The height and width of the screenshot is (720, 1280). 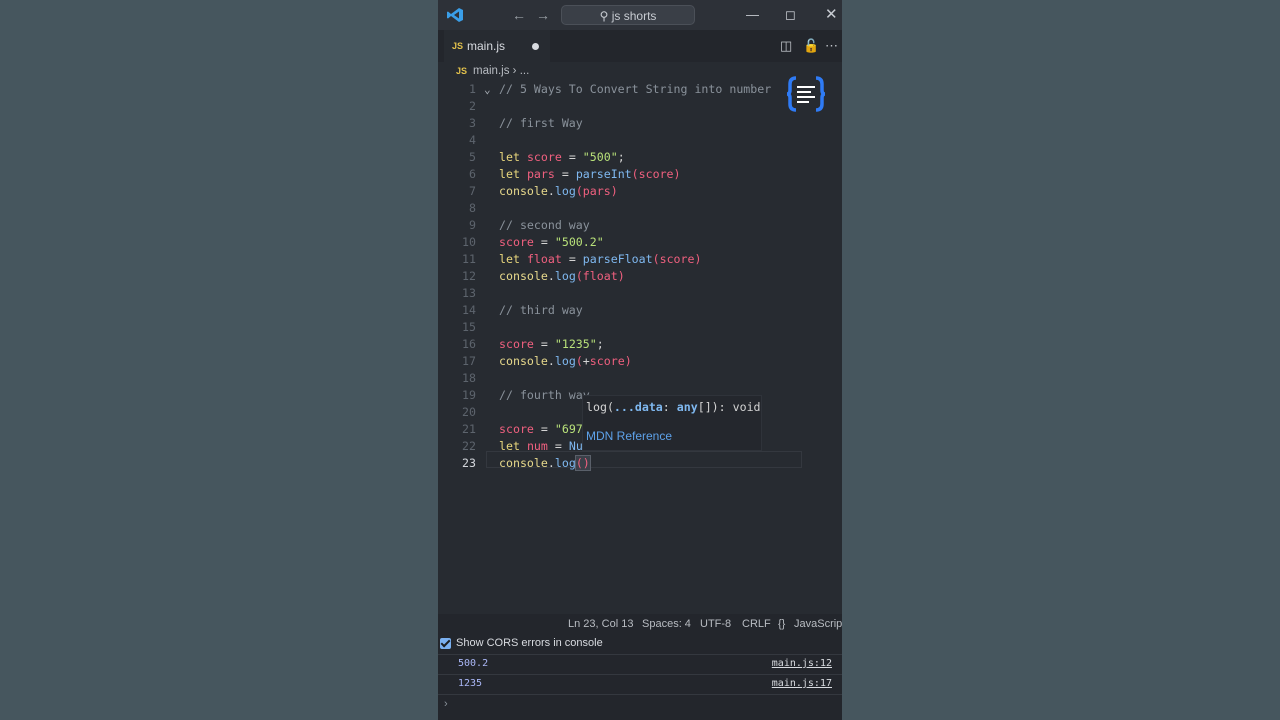 I want to click on line-number: 22, so click(x=469, y=446).